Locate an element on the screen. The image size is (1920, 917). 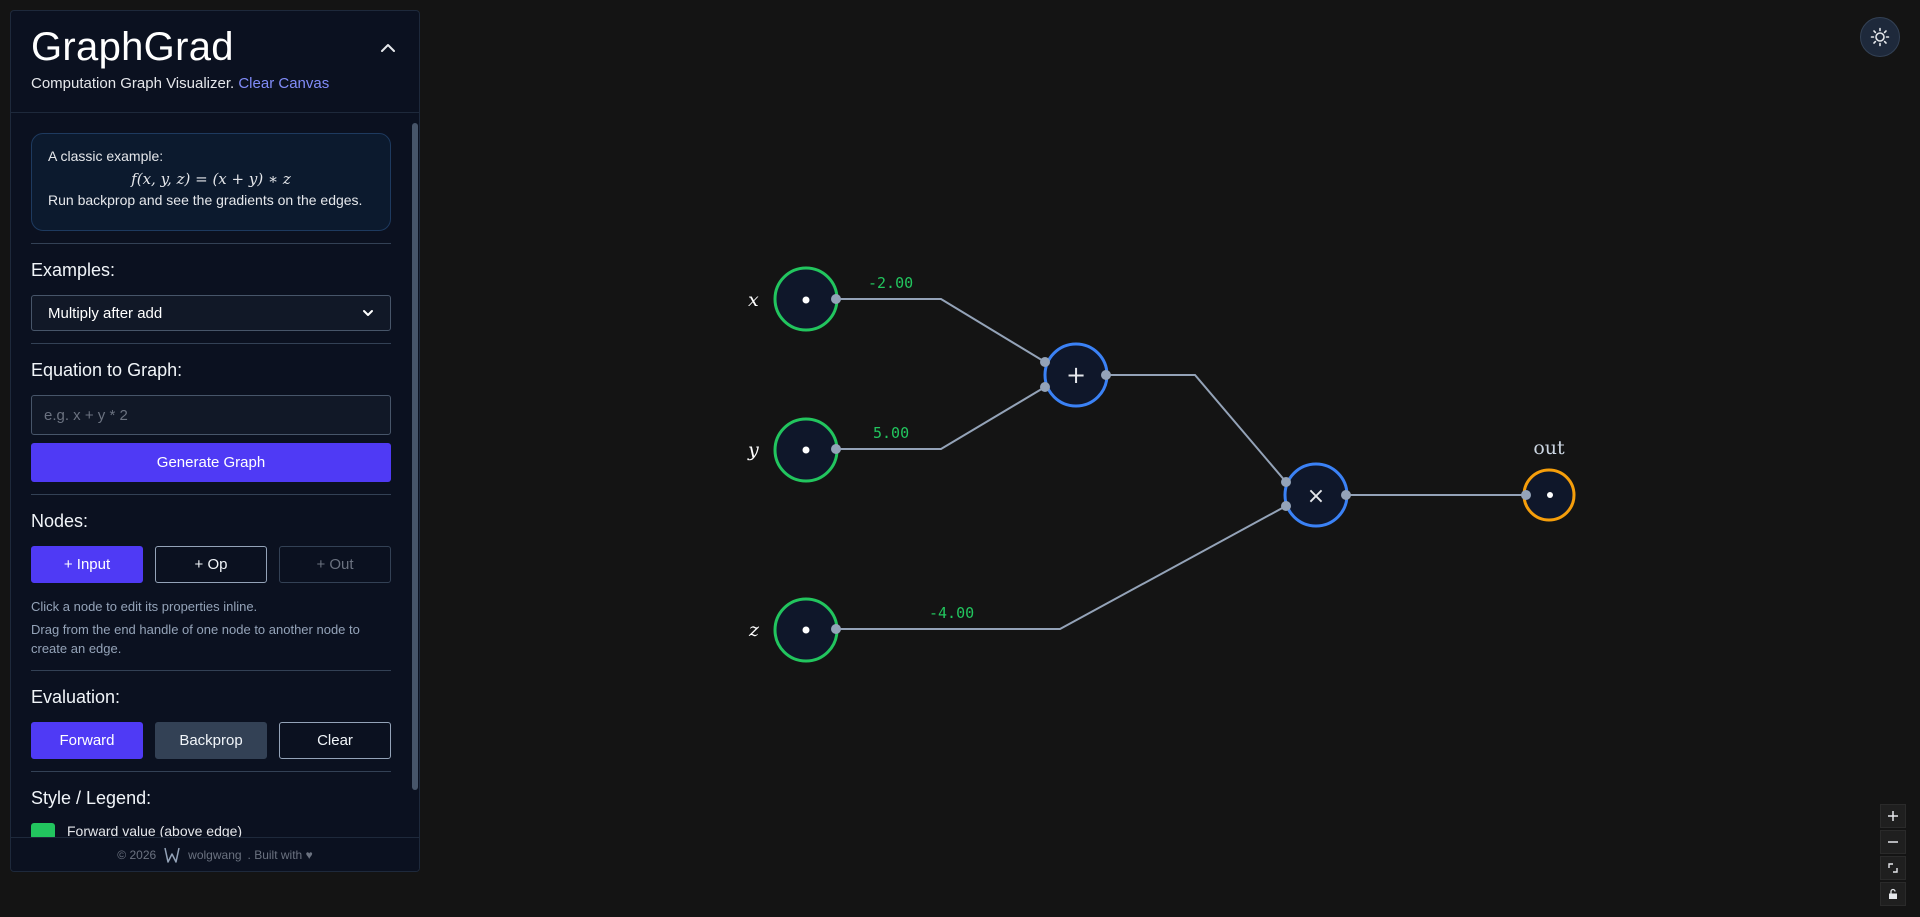
edge-value-z: -4.00 is located at coordinates (951, 613).